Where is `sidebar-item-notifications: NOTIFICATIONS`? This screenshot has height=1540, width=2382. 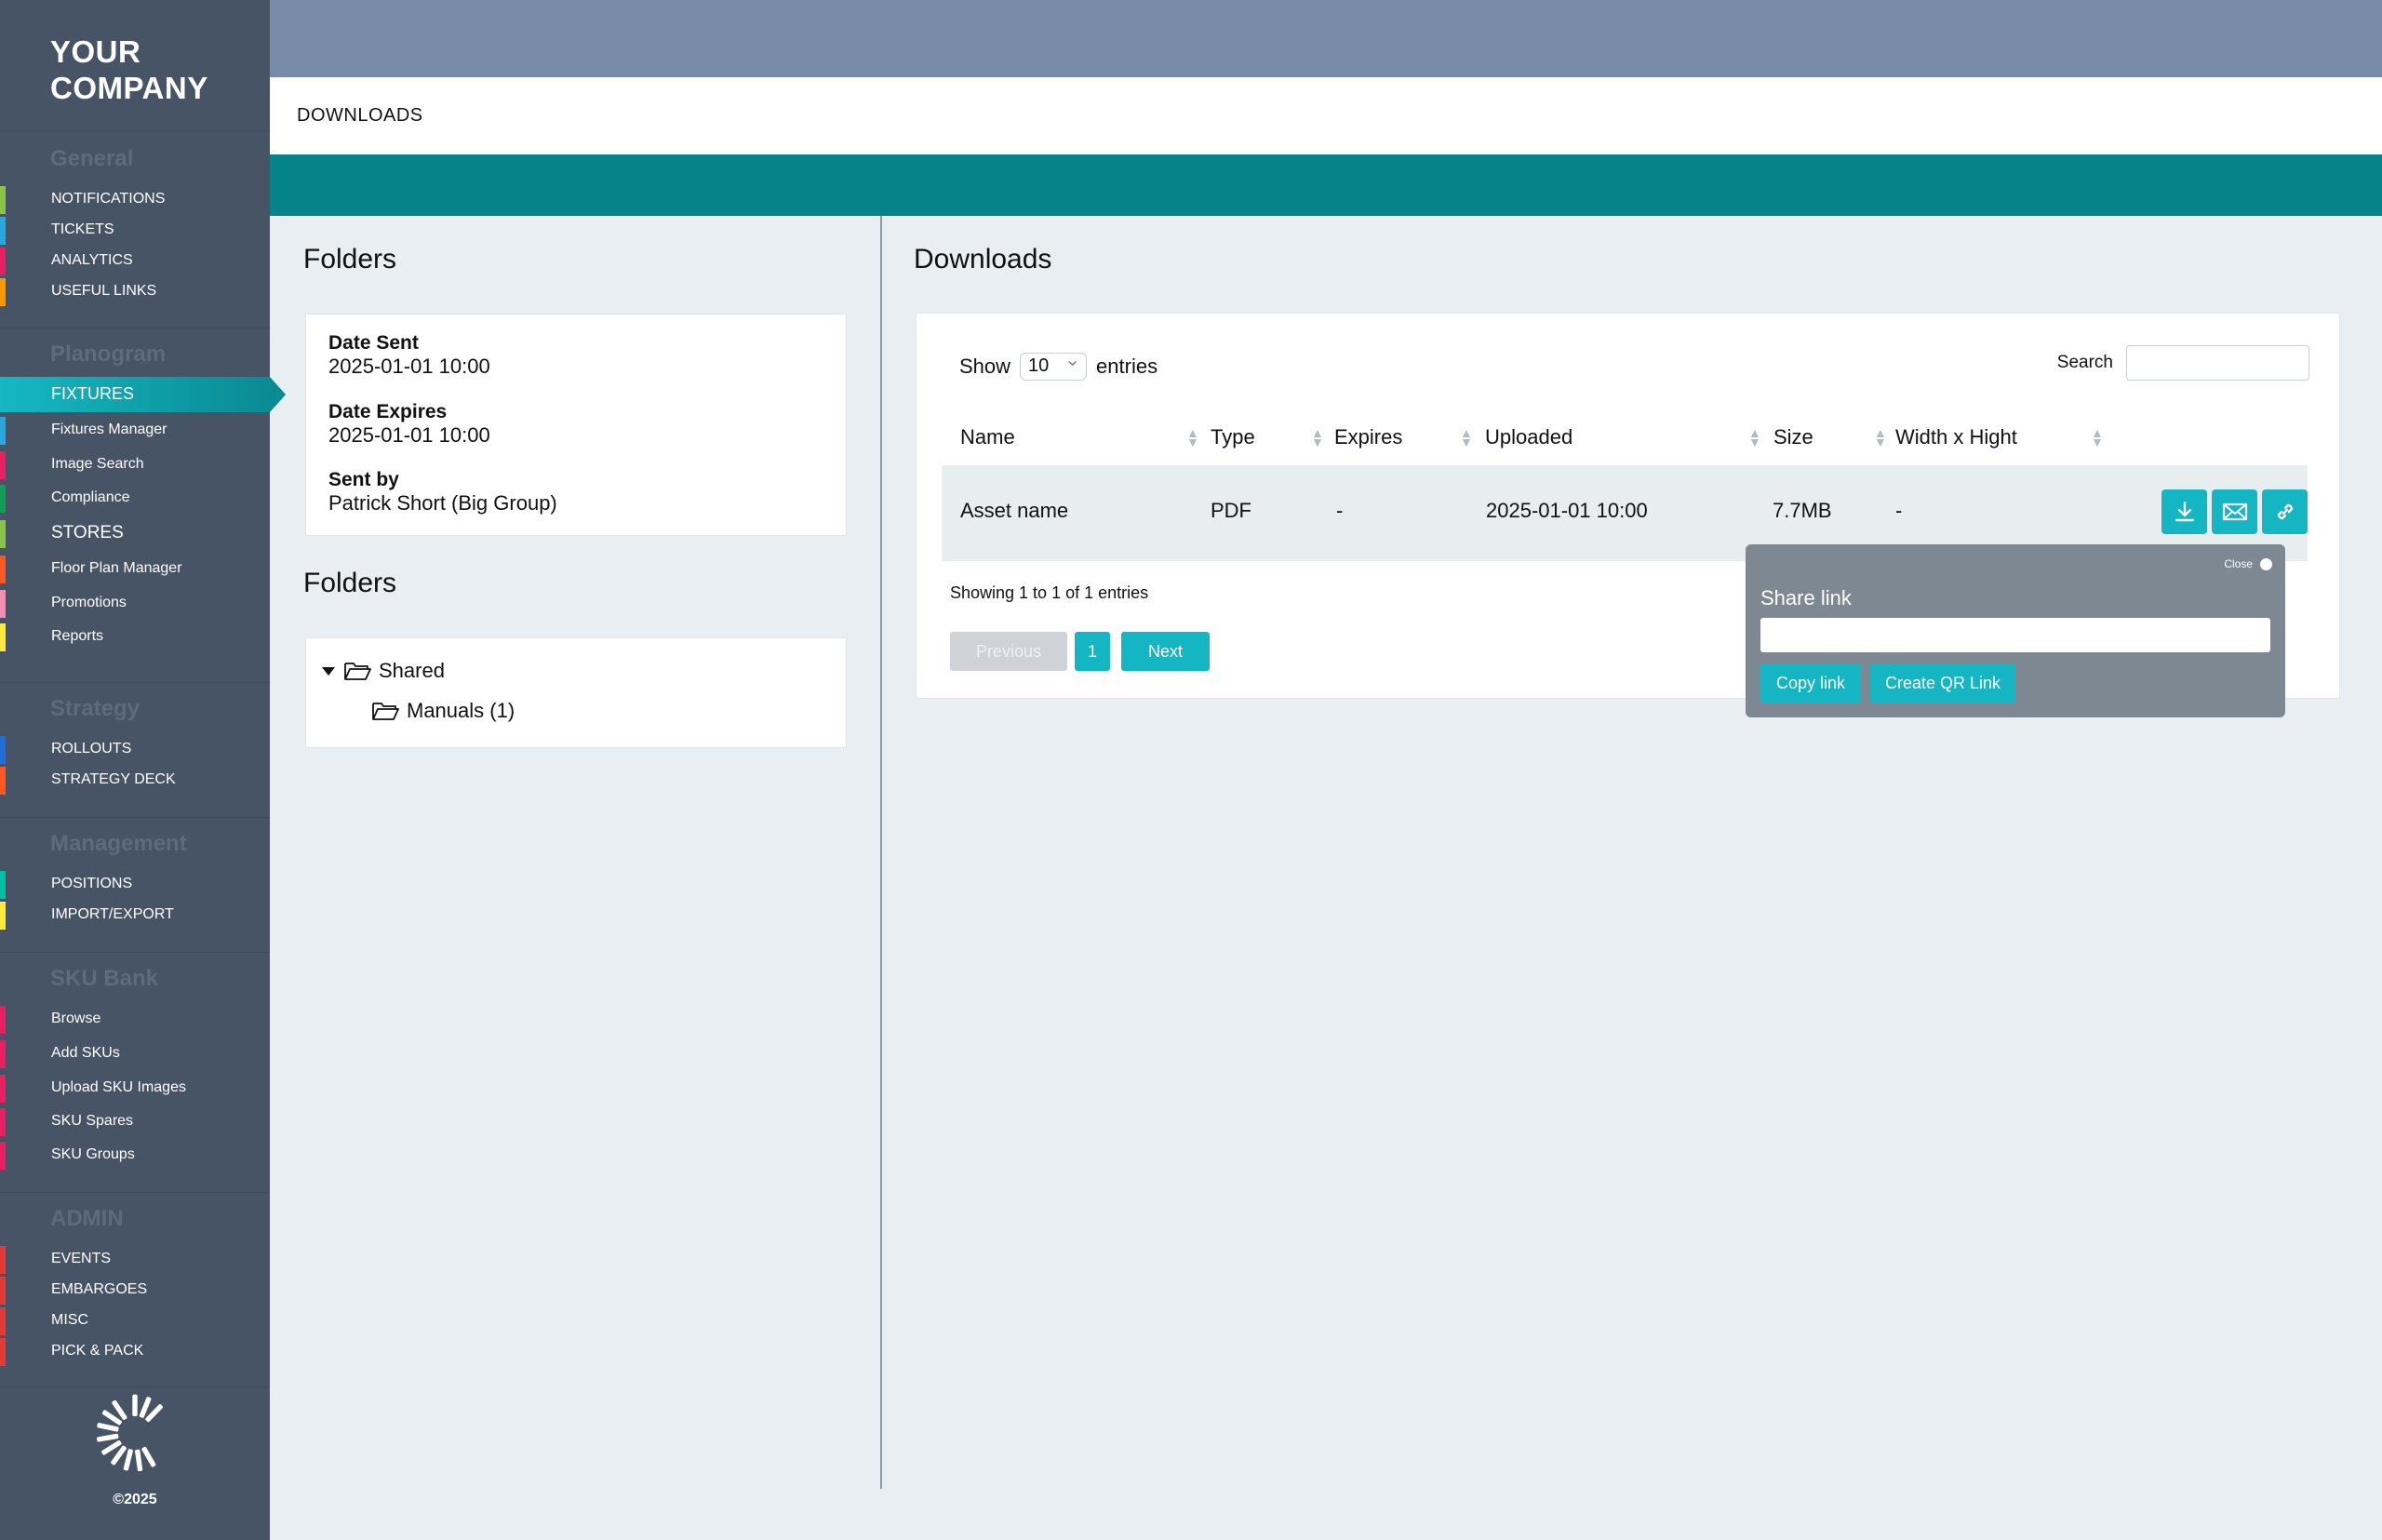 sidebar-item-notifications: NOTIFICATIONS is located at coordinates (135, 200).